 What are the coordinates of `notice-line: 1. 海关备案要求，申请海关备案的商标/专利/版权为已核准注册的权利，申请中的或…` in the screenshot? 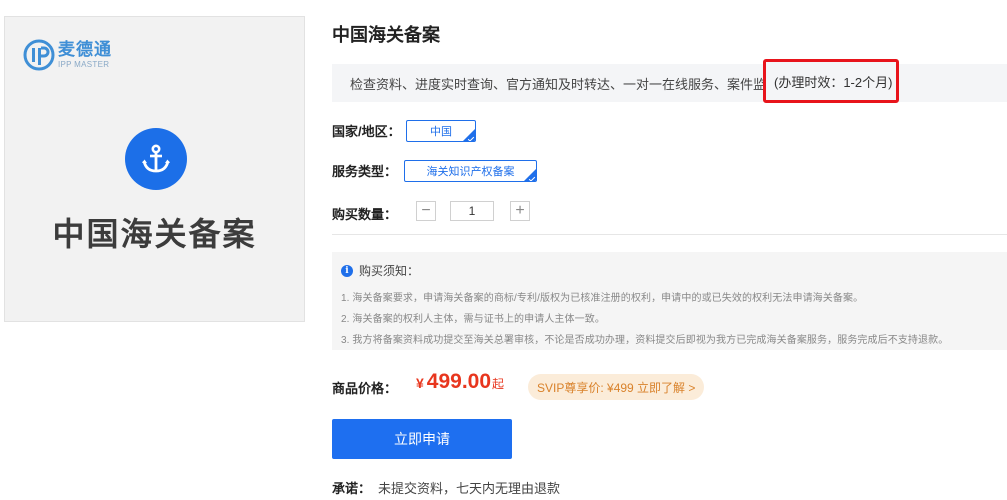 It's located at (602, 298).